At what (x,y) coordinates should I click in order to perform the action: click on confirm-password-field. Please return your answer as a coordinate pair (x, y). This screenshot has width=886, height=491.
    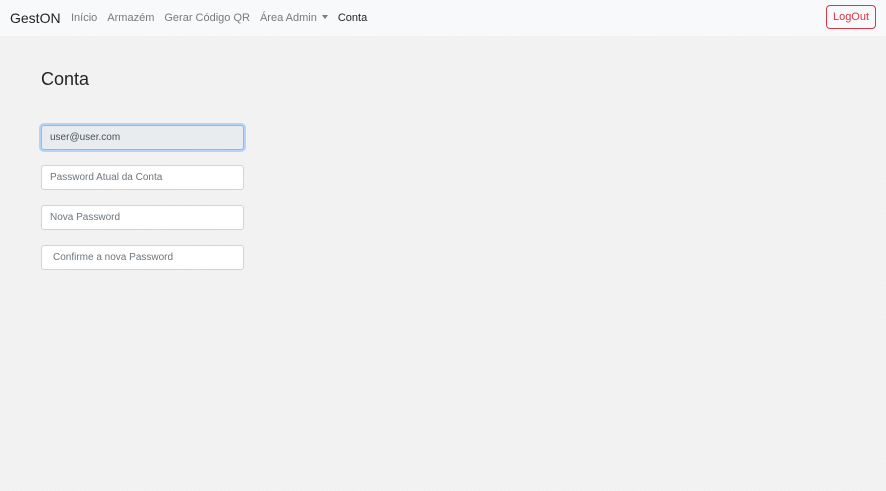
    Looking at the image, I should click on (142, 257).